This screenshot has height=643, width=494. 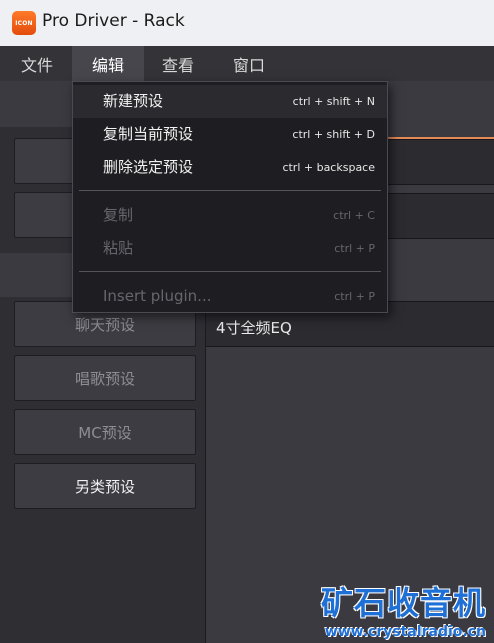 What do you see at coordinates (113, 21) in the screenshot?
I see `window-title: Pro Driver - Rack` at bounding box center [113, 21].